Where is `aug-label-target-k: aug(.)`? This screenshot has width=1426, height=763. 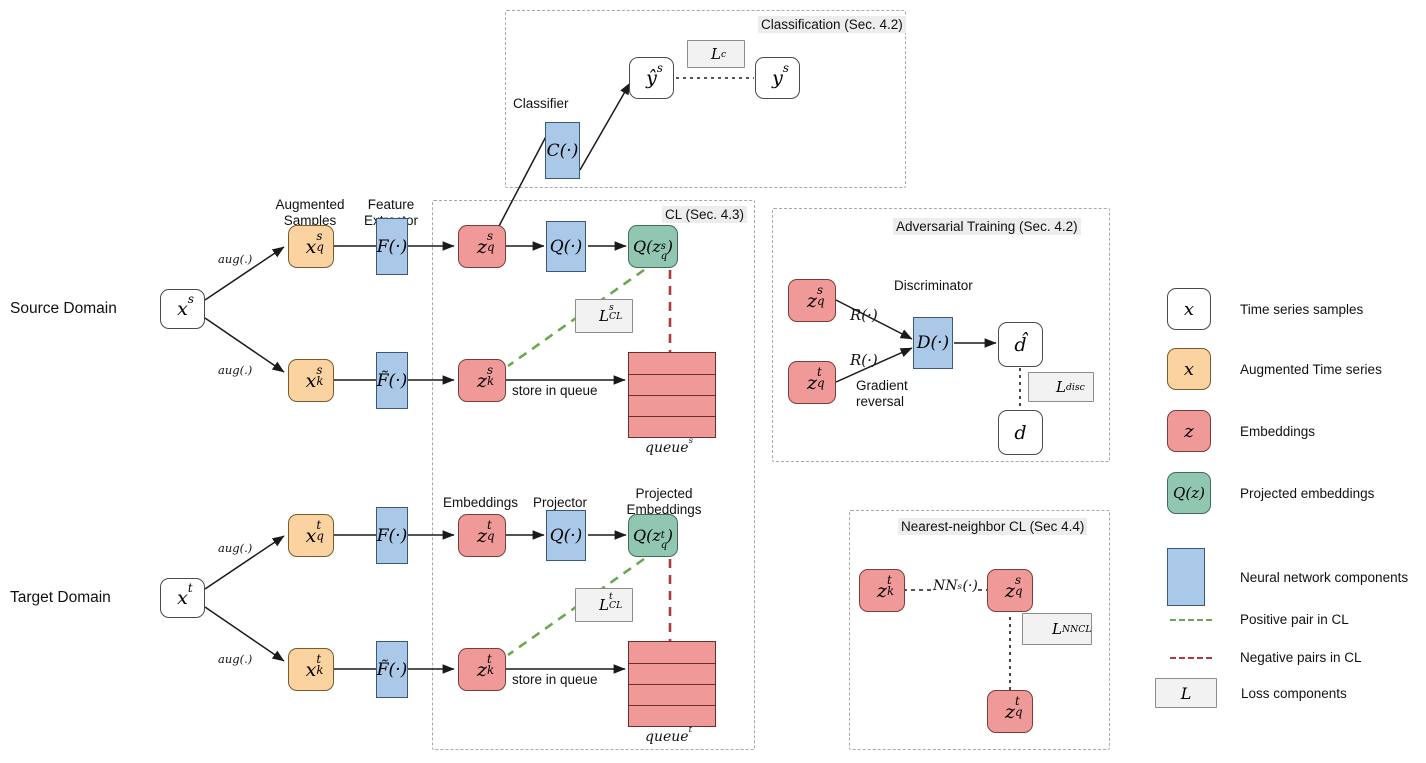 aug-label-target-k: aug(.) is located at coordinates (235, 659).